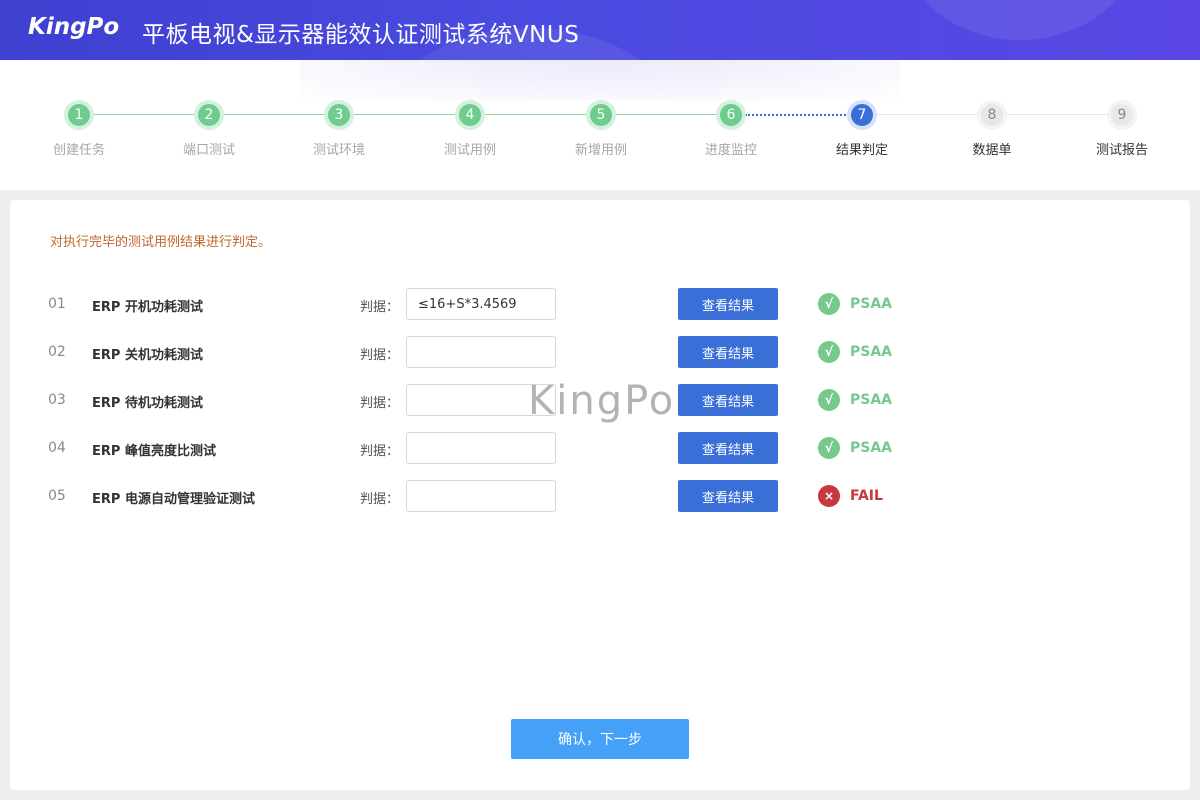 This screenshot has width=1200, height=800. I want to click on step-progress-monitor: 6 进度监控, so click(731, 129).